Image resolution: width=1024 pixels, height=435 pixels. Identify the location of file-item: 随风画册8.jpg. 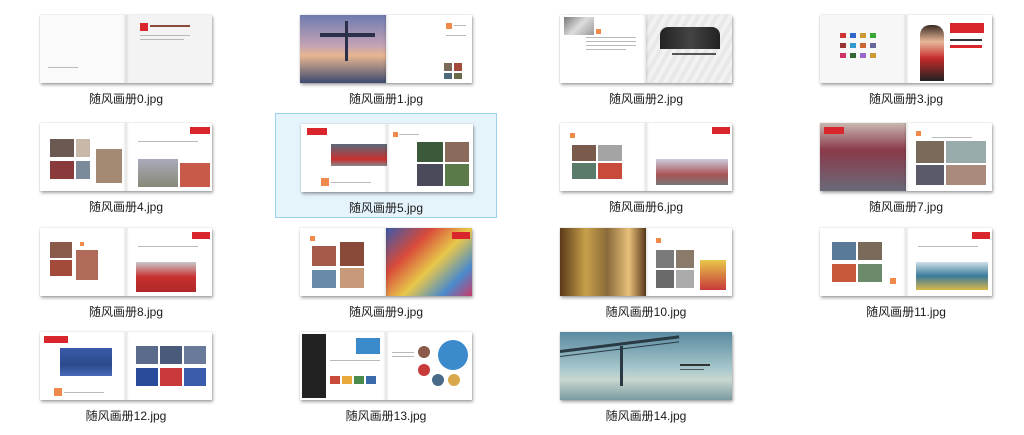
(126, 270).